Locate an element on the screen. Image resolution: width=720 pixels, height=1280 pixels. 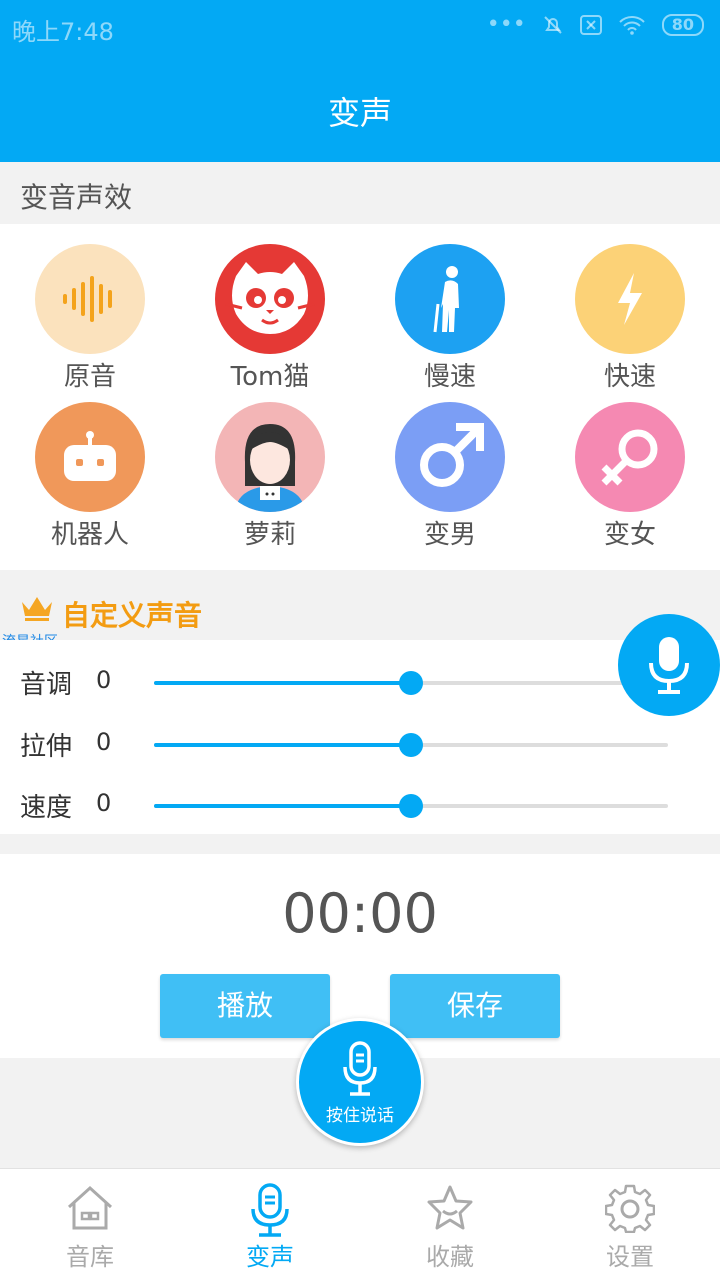
speed-slider is located at coordinates (411, 806).